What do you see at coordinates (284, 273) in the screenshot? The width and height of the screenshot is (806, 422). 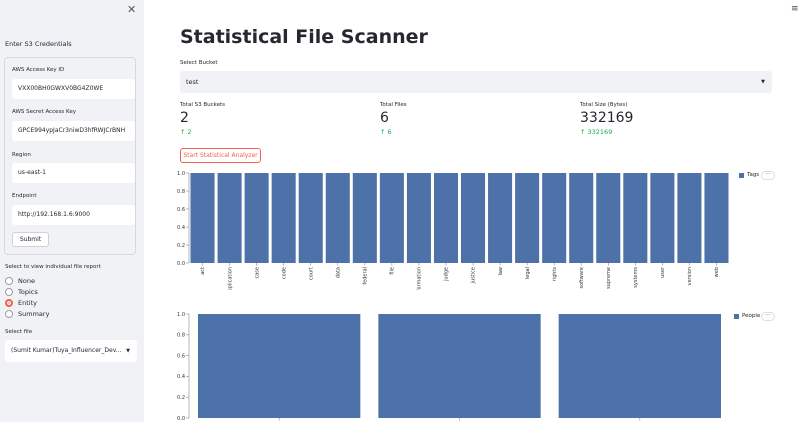 I see `x-tick-label: code` at bounding box center [284, 273].